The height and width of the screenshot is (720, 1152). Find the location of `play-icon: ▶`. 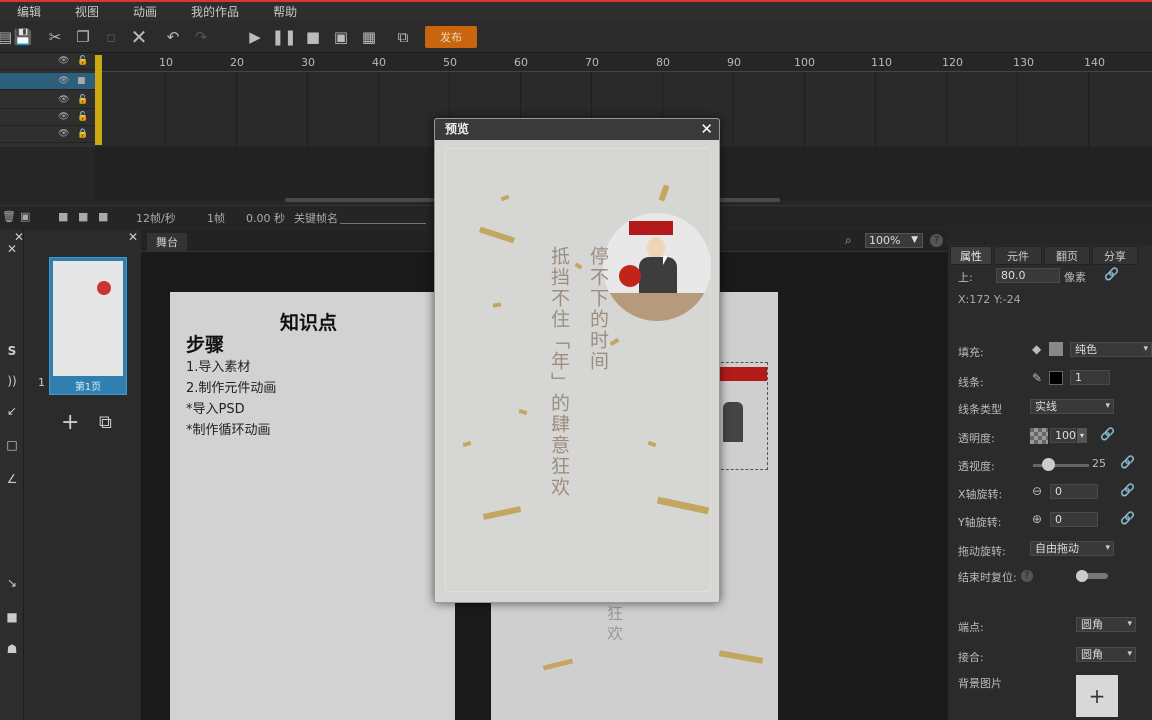

play-icon: ▶ is located at coordinates (255, 37).